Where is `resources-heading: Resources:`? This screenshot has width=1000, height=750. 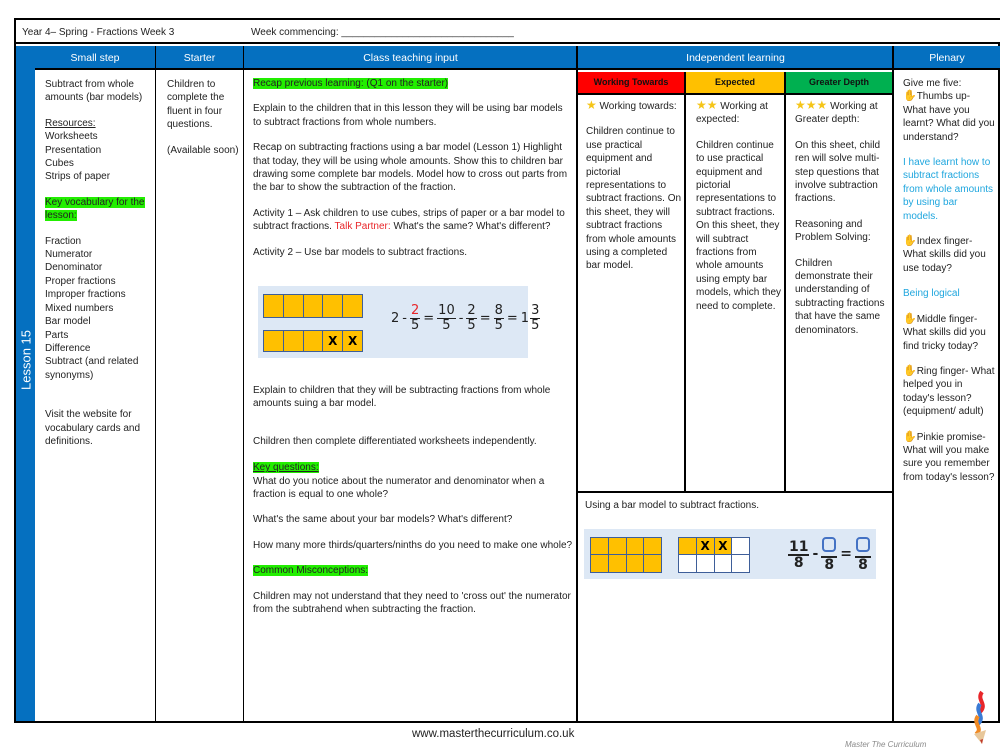
resources-heading: Resources: is located at coordinates (70, 123).